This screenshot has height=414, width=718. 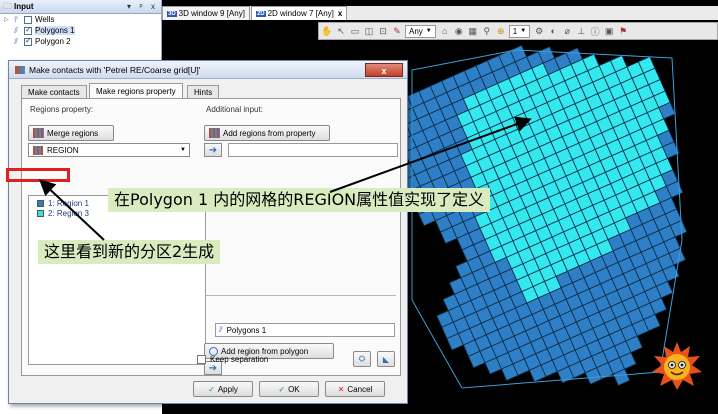 I want to click on settings-icon: ⛭, so click(x=362, y=358).